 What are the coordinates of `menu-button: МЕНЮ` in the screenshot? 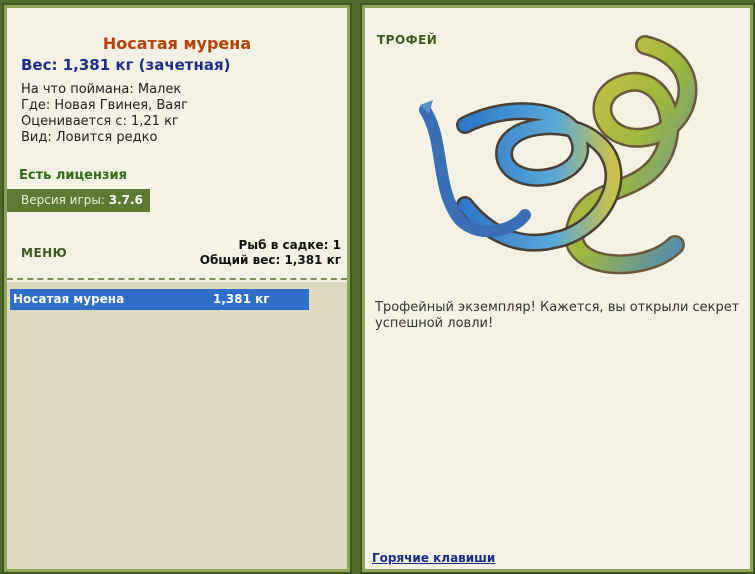 It's located at (44, 253).